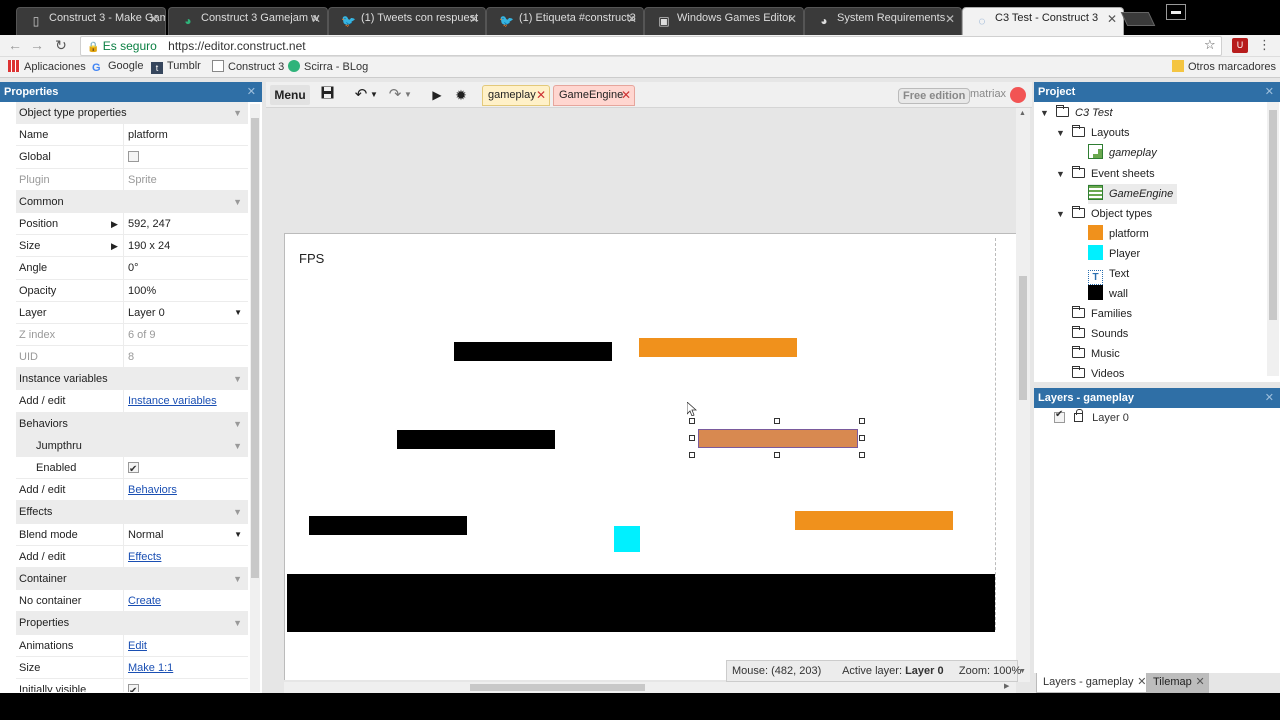 This screenshot has width=1280, height=720. I want to click on properties-scrollbar, so click(255, 398).